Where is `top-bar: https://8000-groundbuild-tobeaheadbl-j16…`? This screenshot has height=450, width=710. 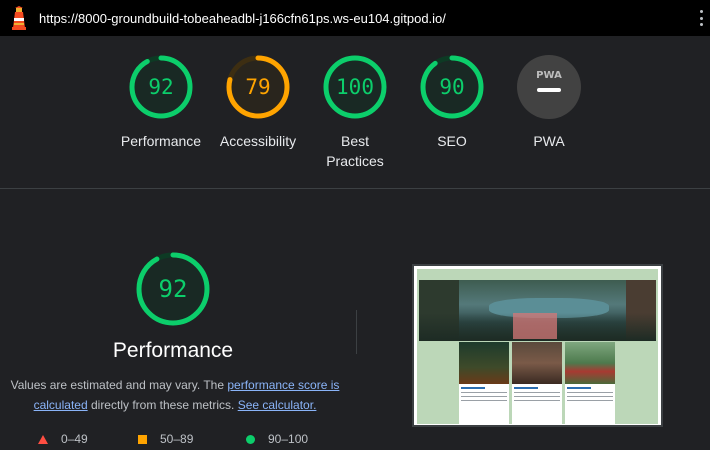 top-bar: https://8000-groundbuild-tobeaheadbl-j16… is located at coordinates (355, 18).